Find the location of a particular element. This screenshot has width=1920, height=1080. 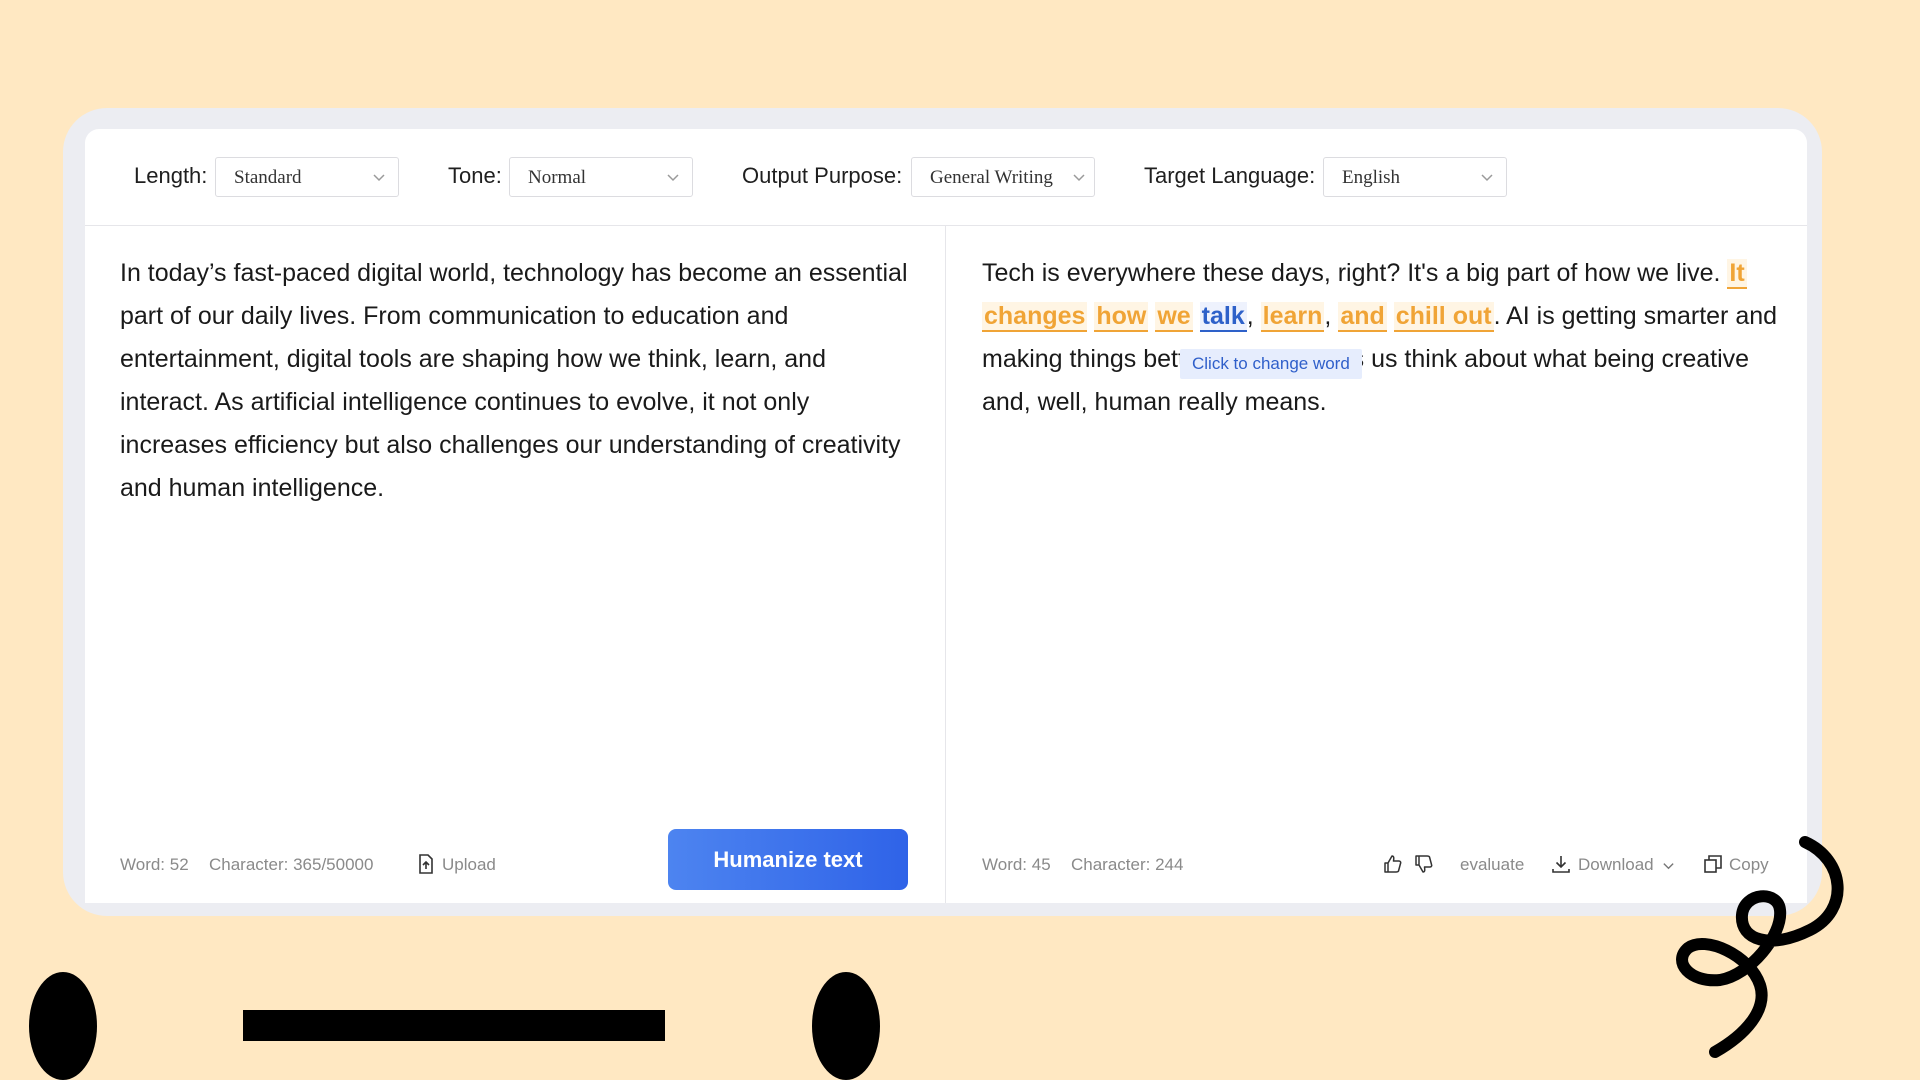

target-language-label: Target Language: is located at coordinates (1230, 175).